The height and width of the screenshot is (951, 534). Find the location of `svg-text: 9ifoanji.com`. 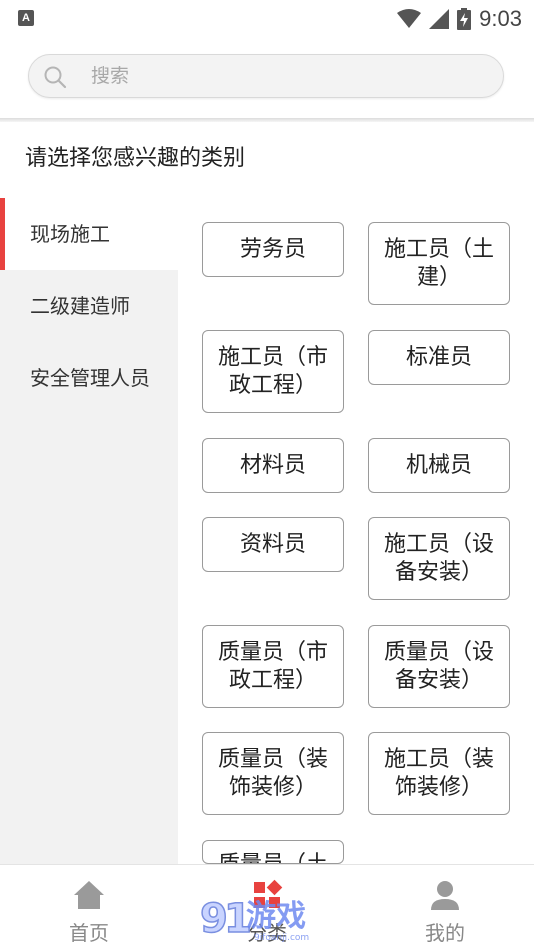

svg-text: 9ifoanji.com is located at coordinates (281, 938).